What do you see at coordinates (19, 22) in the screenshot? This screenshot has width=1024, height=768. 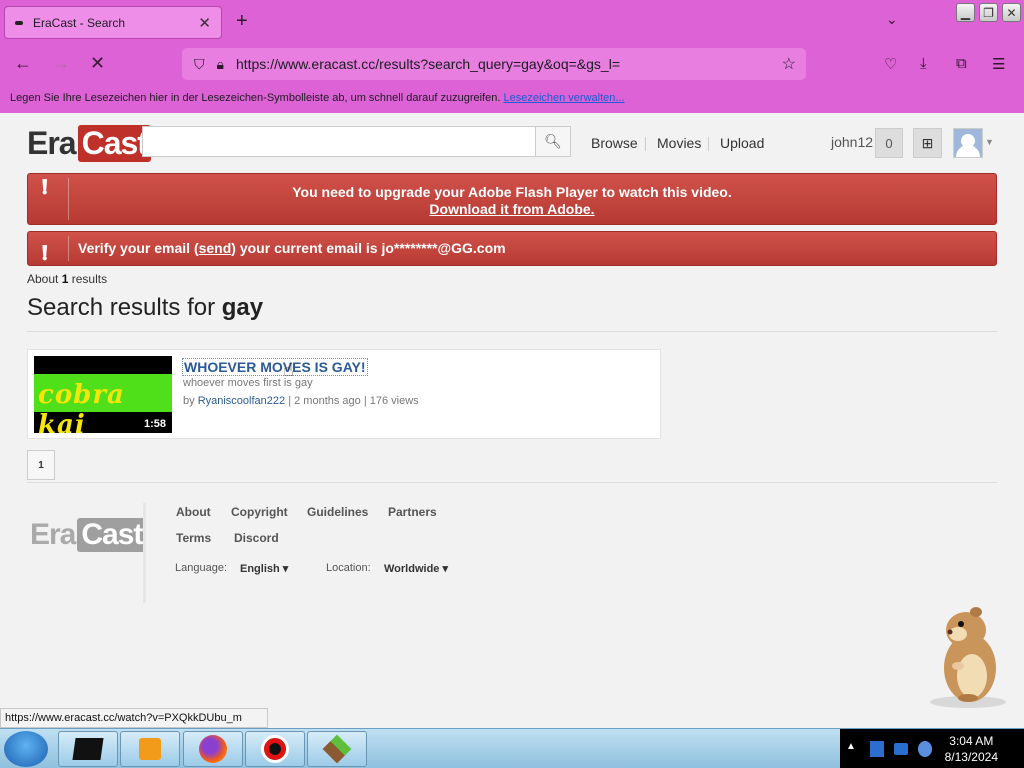 I see `tab-favicon-icon` at bounding box center [19, 22].